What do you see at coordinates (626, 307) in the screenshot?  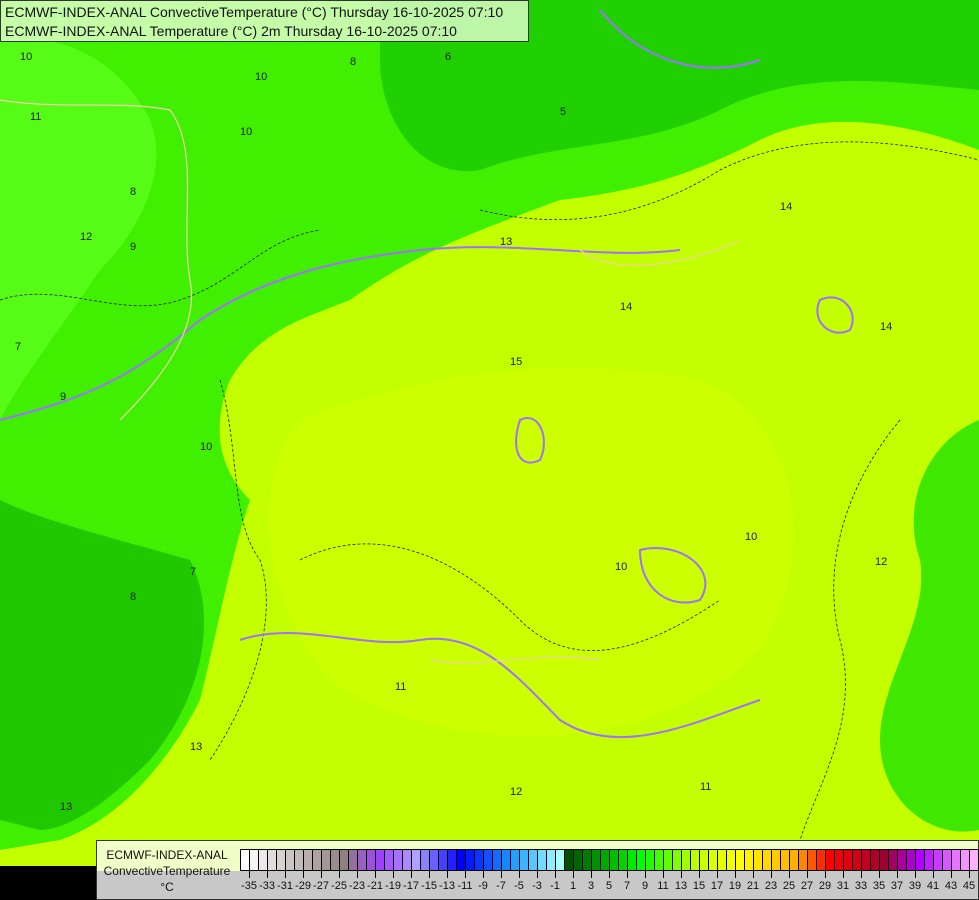 I see `contour-label: 14` at bounding box center [626, 307].